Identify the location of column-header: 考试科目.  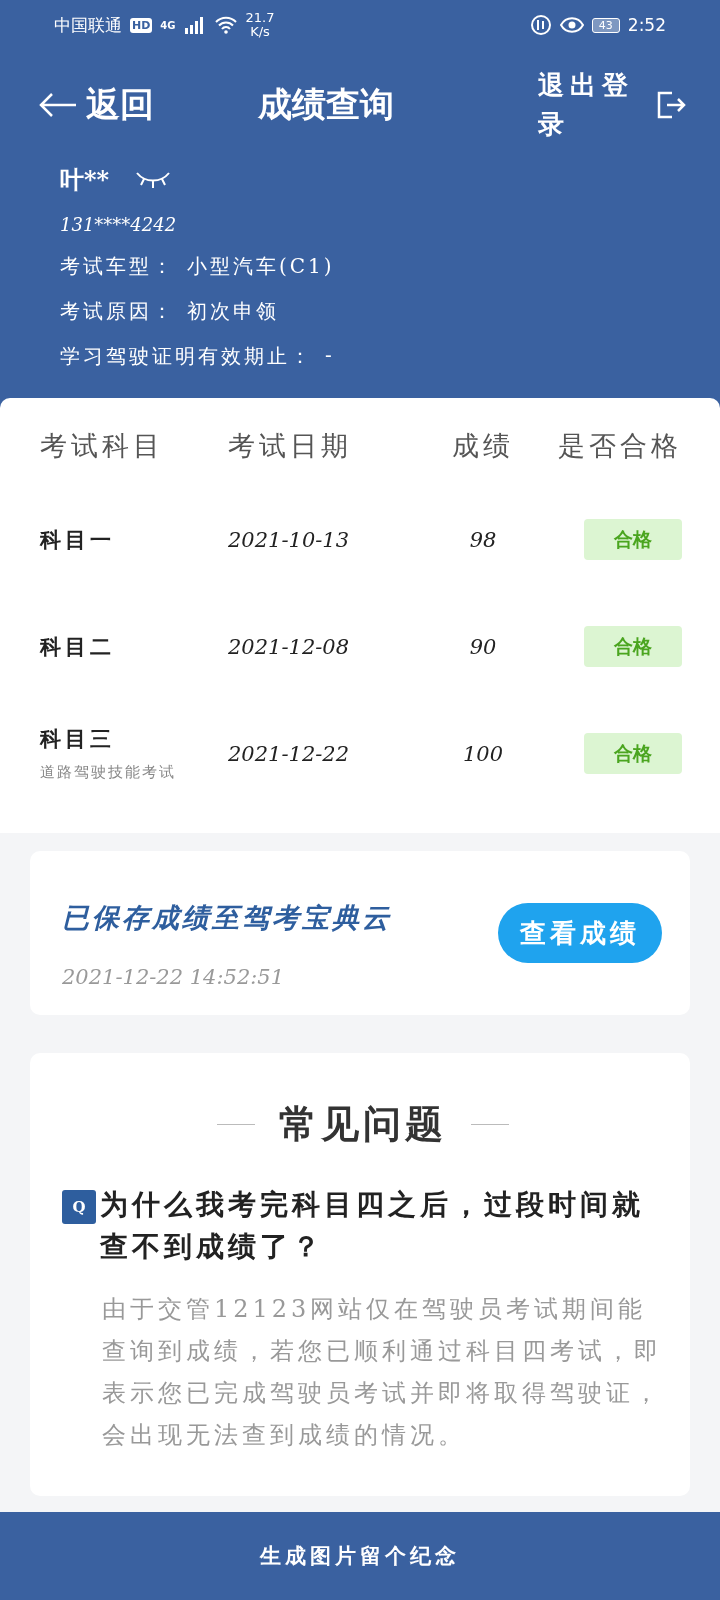
(102, 446).